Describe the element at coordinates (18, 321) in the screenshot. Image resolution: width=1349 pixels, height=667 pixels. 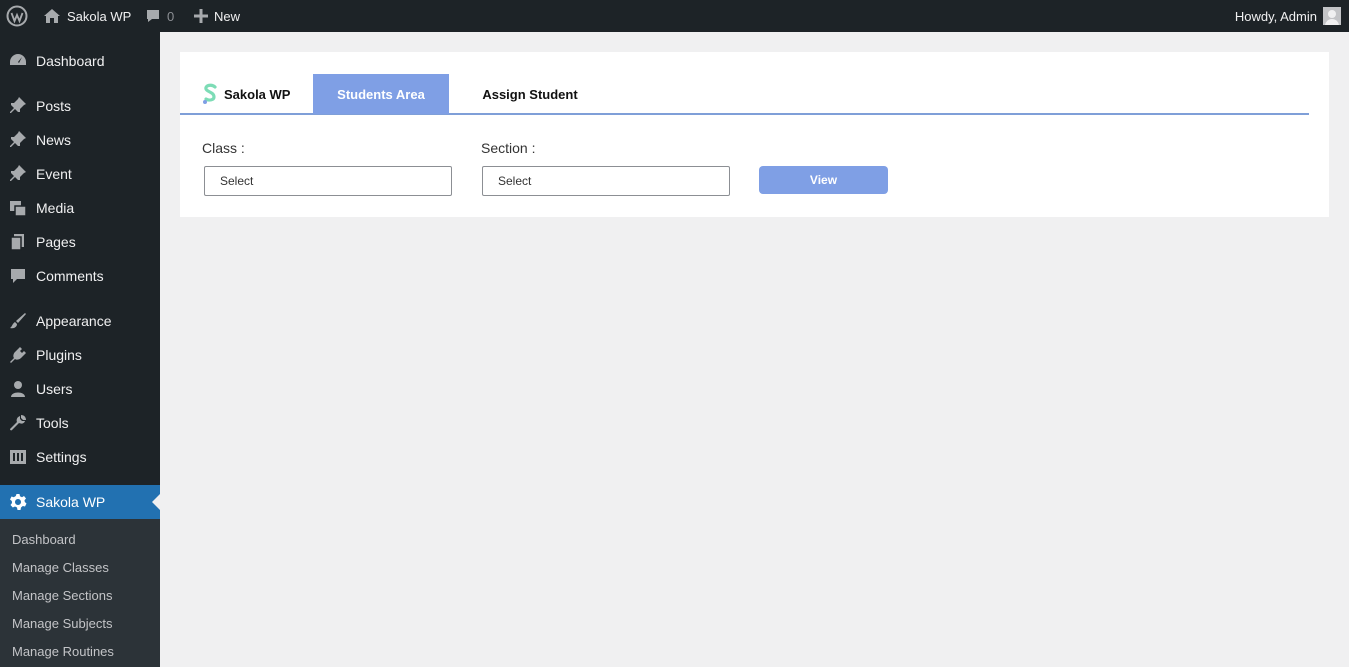
I see `brush-icon` at that location.